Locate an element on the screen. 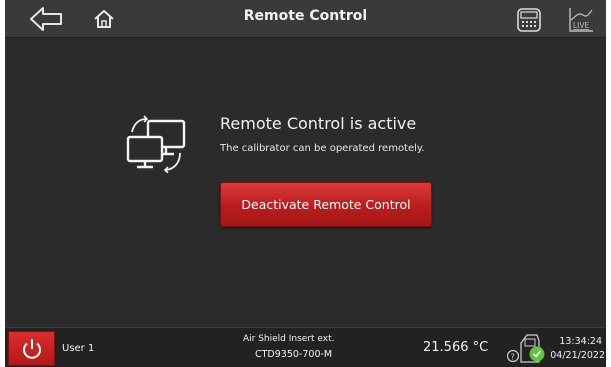 This screenshot has height=367, width=611. live-button: LIVE is located at coordinates (581, 20).